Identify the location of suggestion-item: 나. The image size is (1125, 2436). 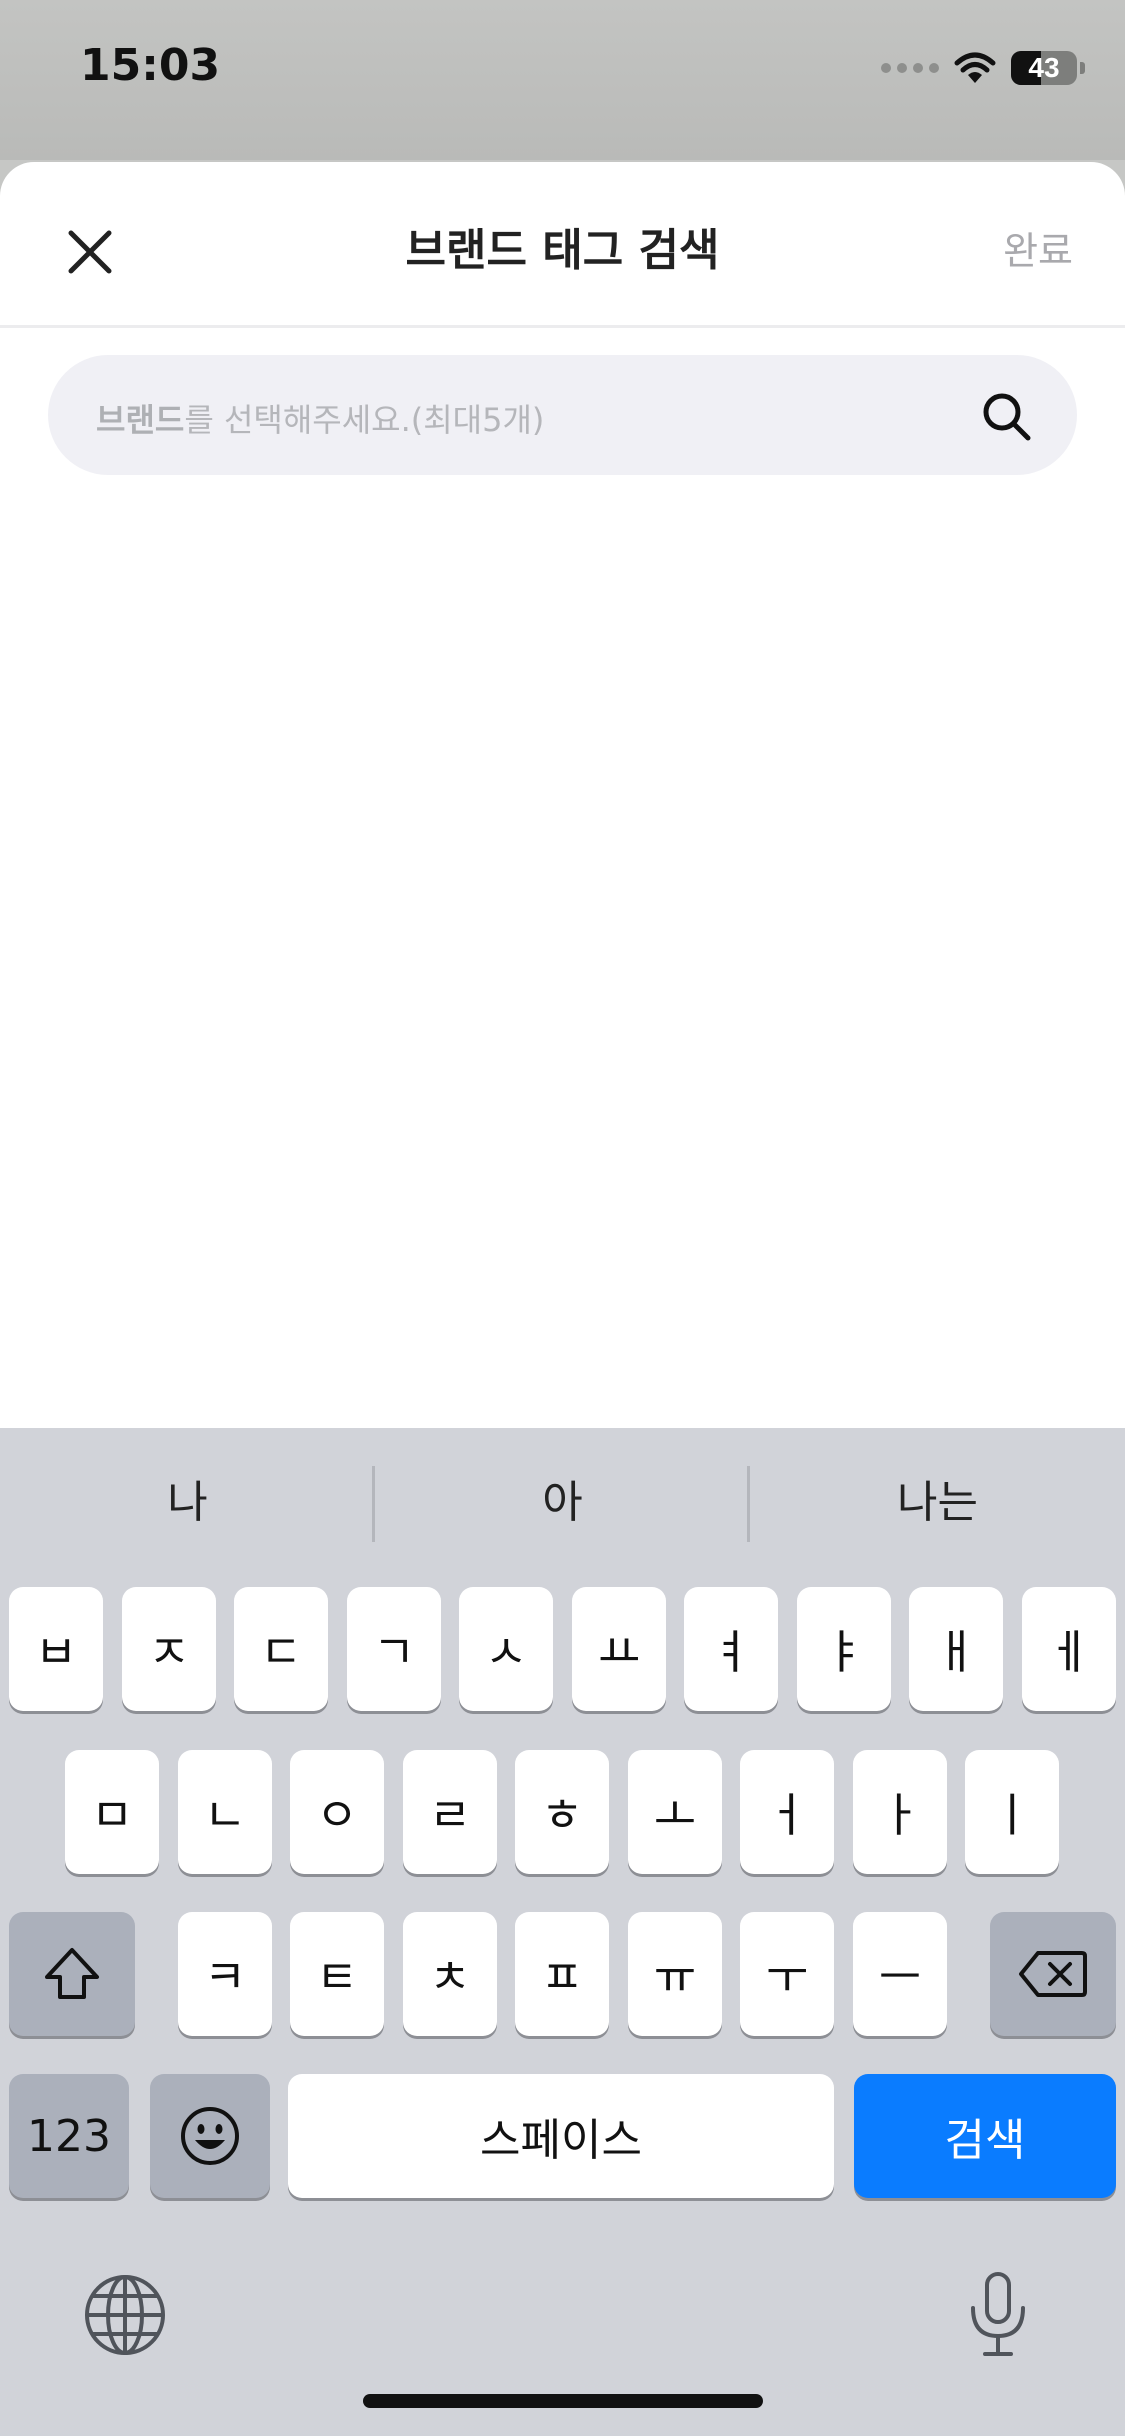
(187, 1503).